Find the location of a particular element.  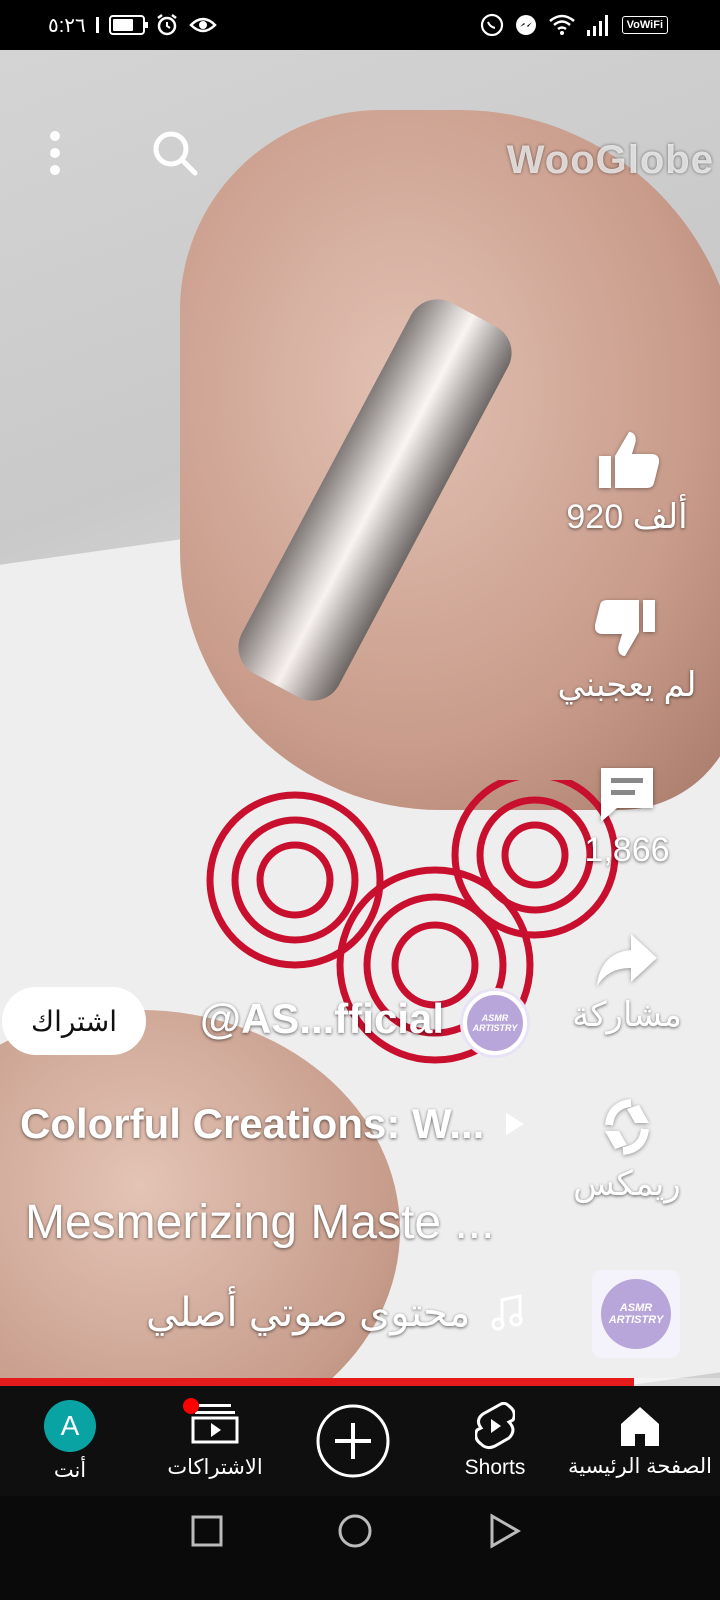

nav-you: A أنت is located at coordinates (70, 1441).